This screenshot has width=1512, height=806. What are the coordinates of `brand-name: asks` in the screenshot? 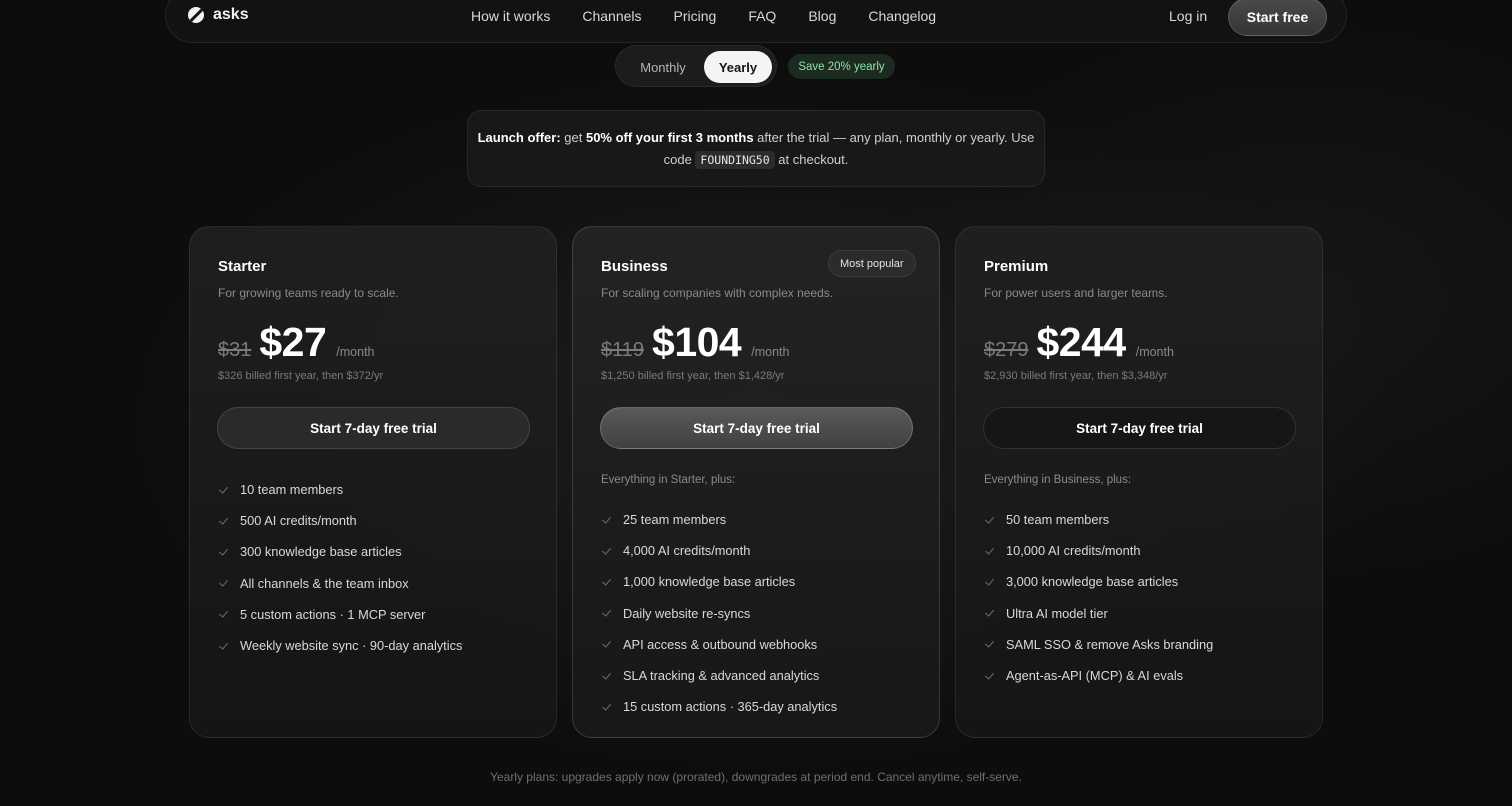 It's located at (231, 14).